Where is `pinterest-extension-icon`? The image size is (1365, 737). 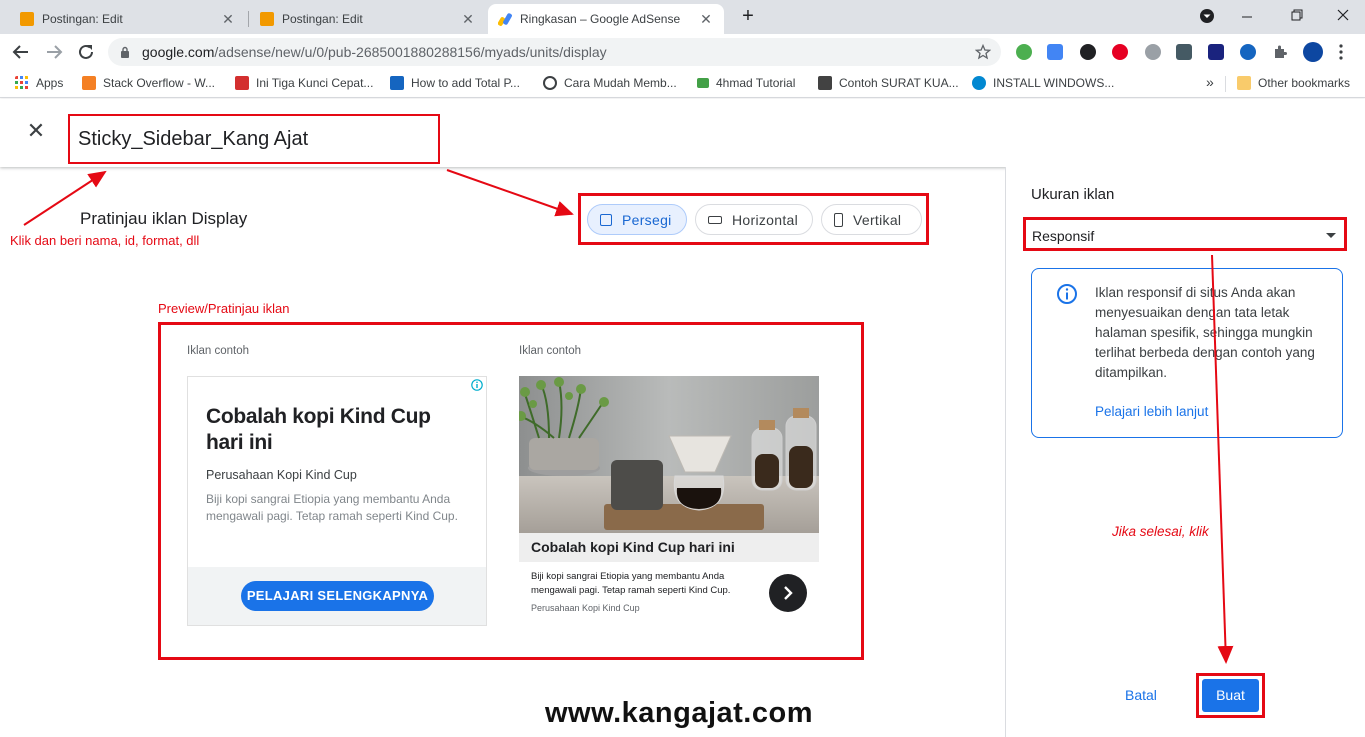
pinterest-extension-icon is located at coordinates (1120, 52).